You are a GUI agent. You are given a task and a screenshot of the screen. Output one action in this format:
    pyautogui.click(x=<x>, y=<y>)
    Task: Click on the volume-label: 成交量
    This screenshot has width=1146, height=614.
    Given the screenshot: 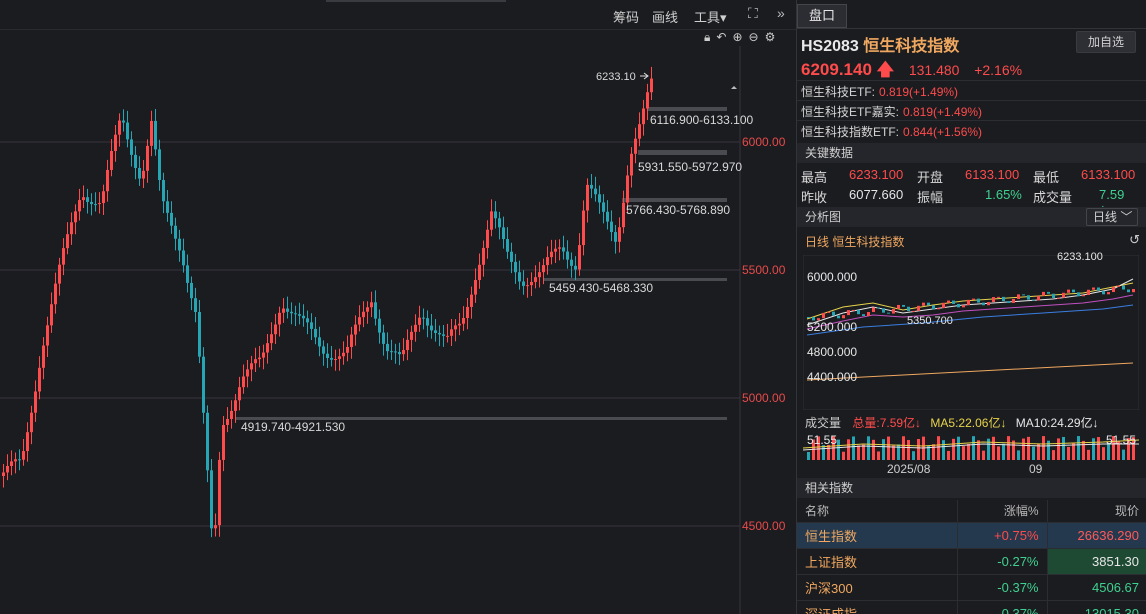 What is the action you would take?
    pyautogui.click(x=1053, y=197)
    